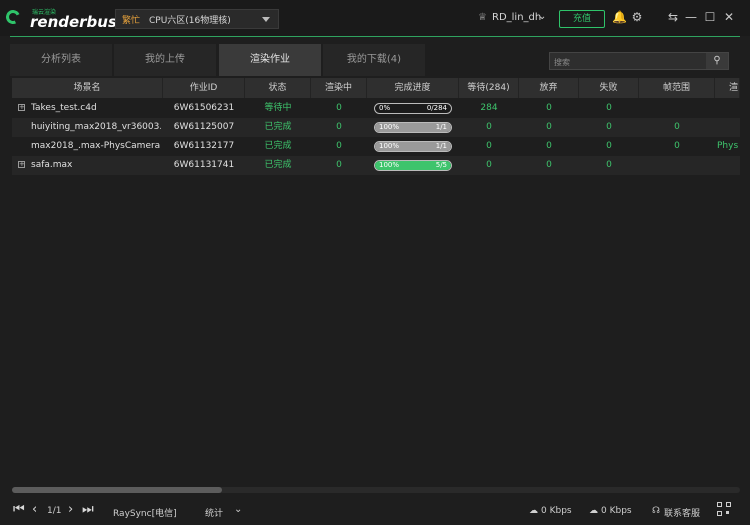 This screenshot has height=525, width=750. Describe the element at coordinates (656, 511) in the screenshot. I see `headset-icon: ☊` at that location.